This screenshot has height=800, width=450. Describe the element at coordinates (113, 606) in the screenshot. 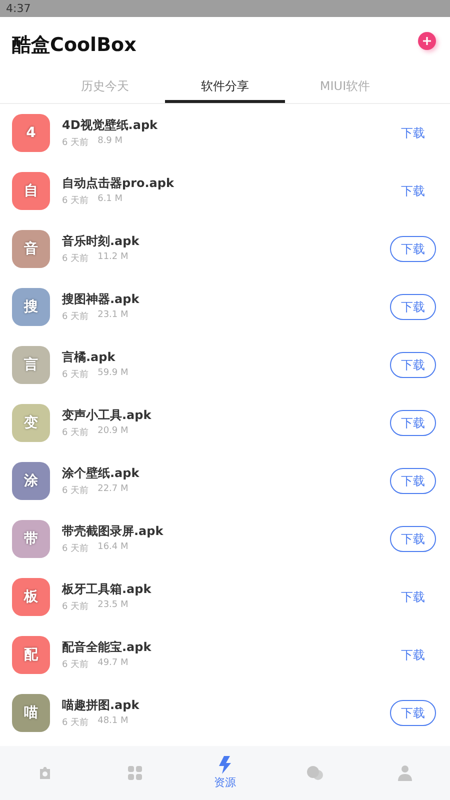

I see `app-size: 23.5 M` at that location.